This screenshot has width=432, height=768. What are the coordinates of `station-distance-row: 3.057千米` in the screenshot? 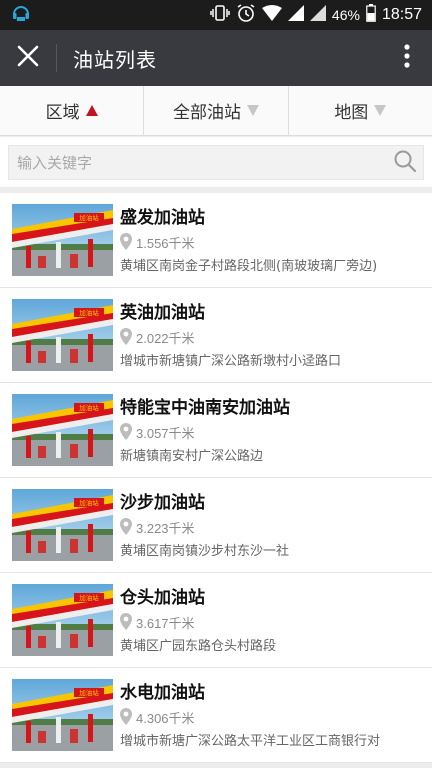 It's located at (276, 432).